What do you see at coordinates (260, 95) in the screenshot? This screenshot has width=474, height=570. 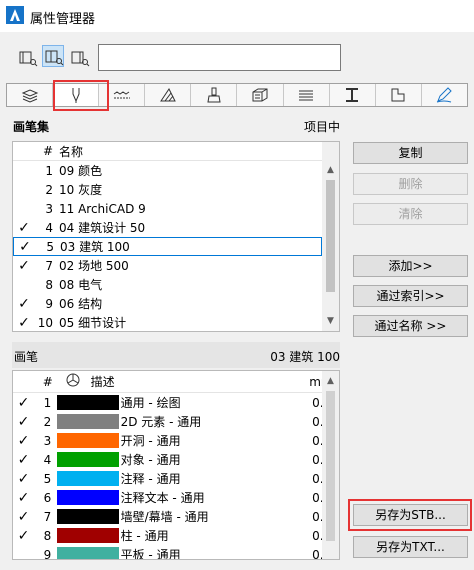 I see `tab-composites` at bounding box center [260, 95].